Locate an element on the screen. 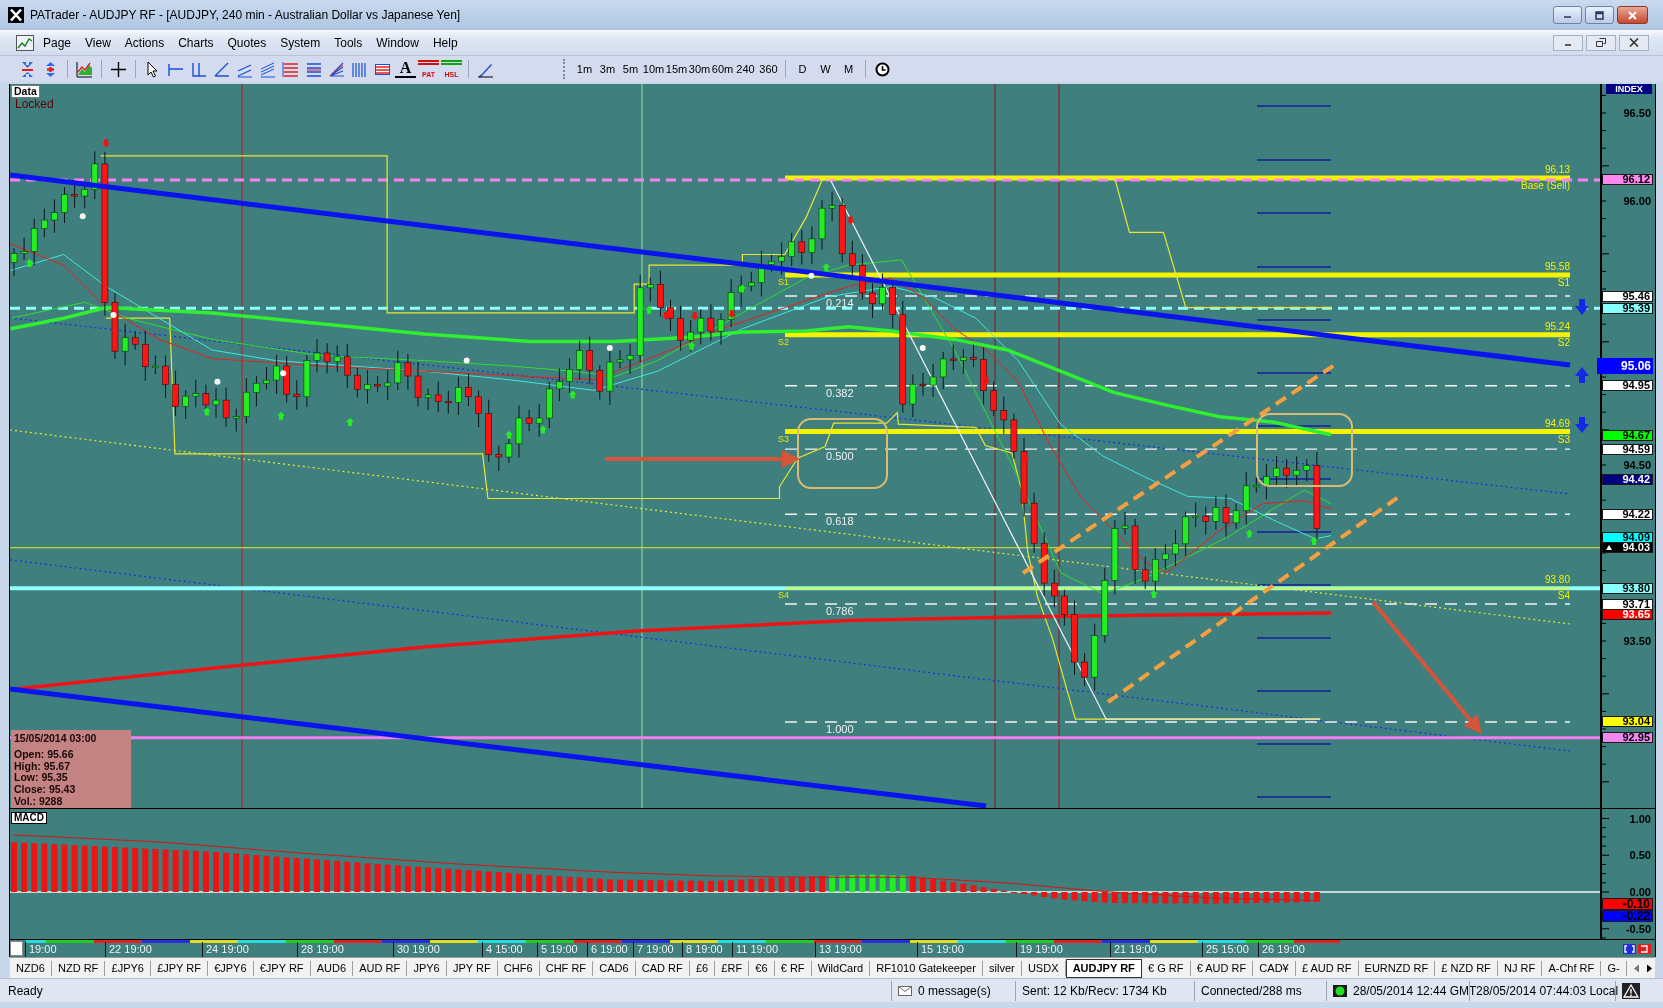 The image size is (1663, 1008). time-label: 15 19:00 is located at coordinates (942, 949).